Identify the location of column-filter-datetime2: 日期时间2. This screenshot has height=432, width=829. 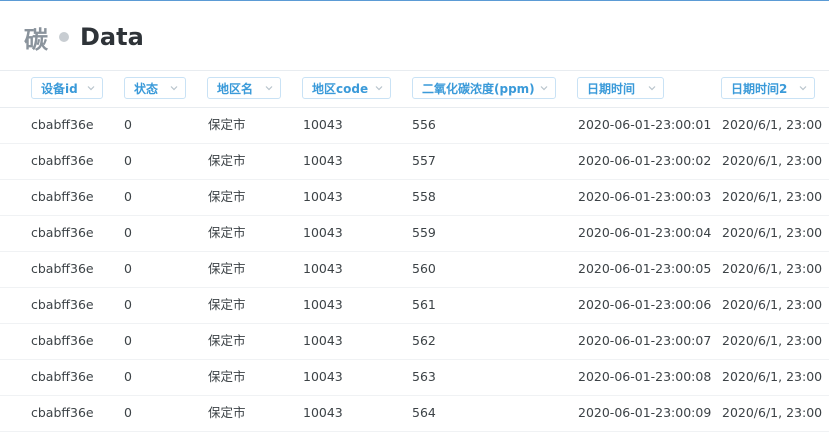
(768, 88).